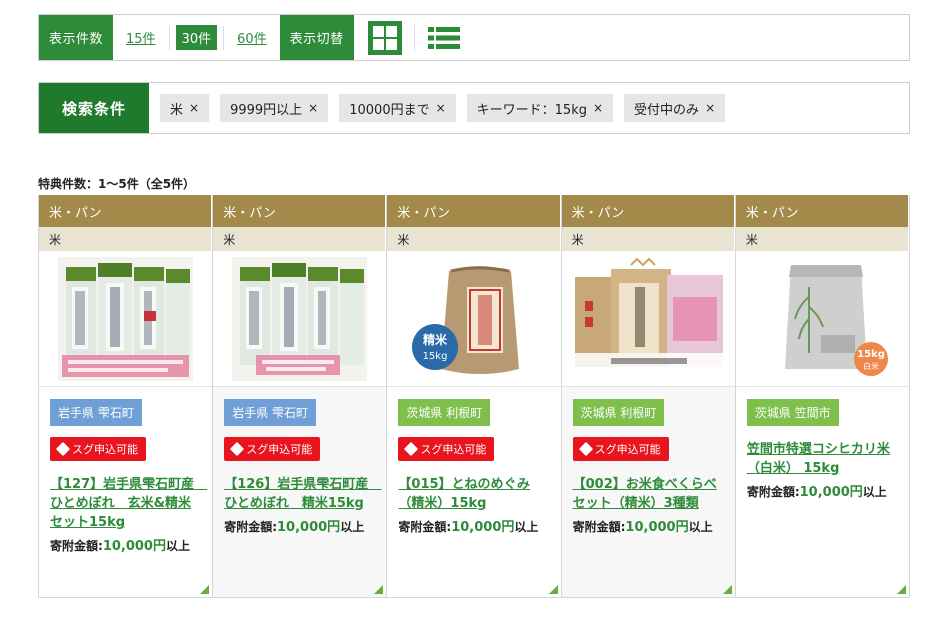  I want to click on filter-chip-keyword: キーワード：15kg ×, so click(540, 108).